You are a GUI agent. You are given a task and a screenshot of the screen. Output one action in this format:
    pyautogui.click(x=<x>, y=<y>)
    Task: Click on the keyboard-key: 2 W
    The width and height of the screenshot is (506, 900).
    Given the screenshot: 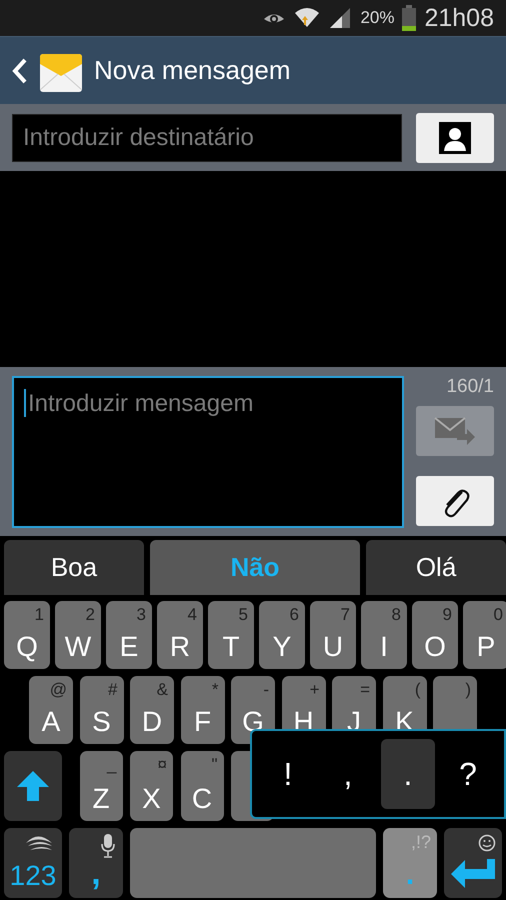 What is the action you would take?
    pyautogui.click(x=78, y=635)
    